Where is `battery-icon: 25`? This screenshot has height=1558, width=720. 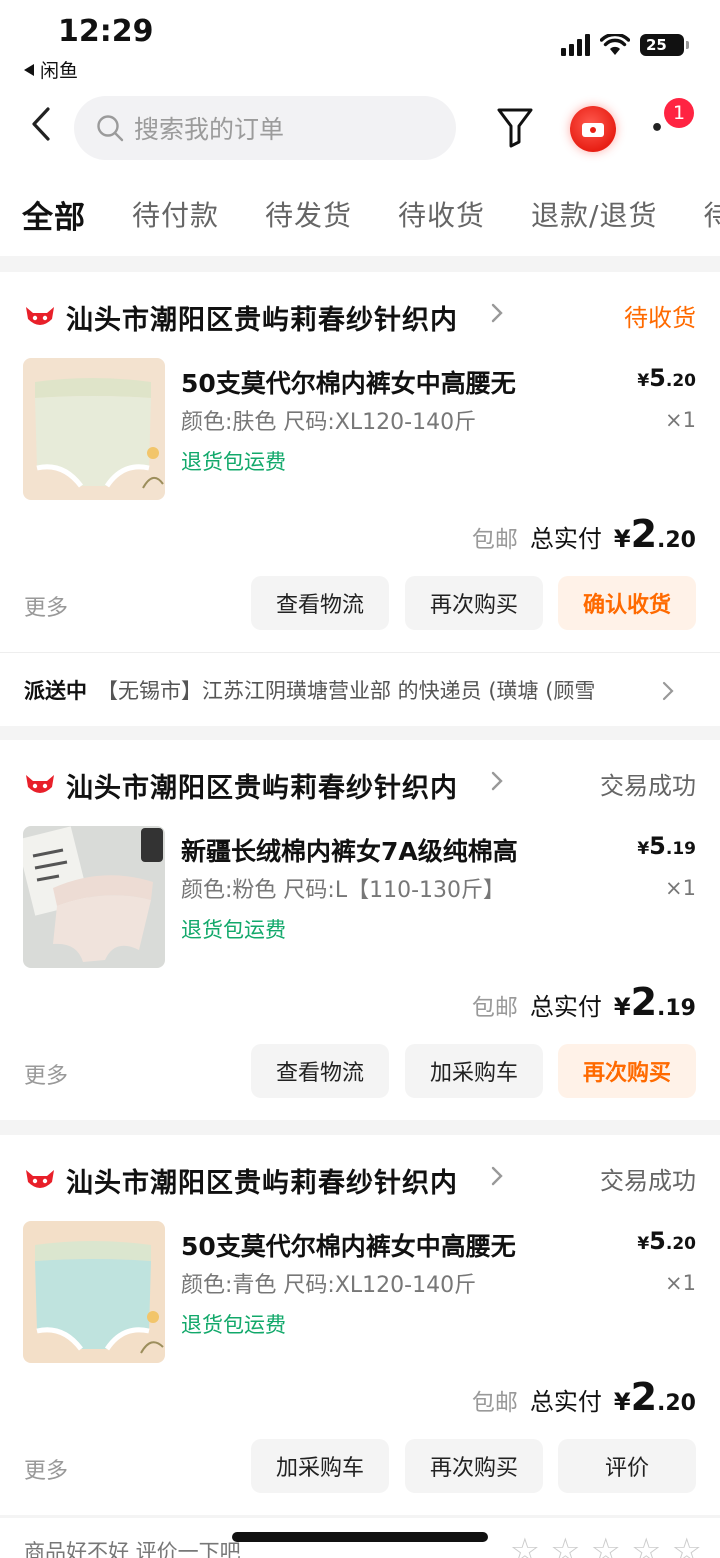
battery-icon: 25 is located at coordinates (664, 45).